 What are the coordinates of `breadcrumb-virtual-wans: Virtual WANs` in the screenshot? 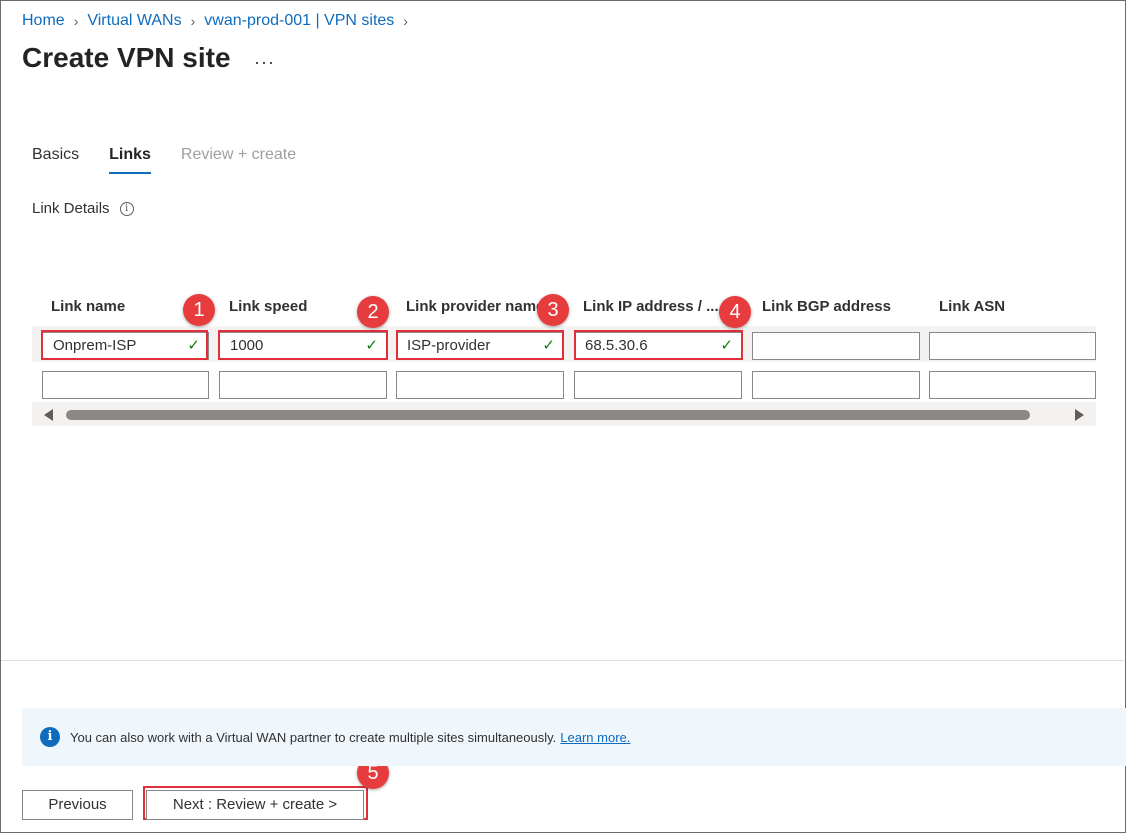 It's located at (134, 21).